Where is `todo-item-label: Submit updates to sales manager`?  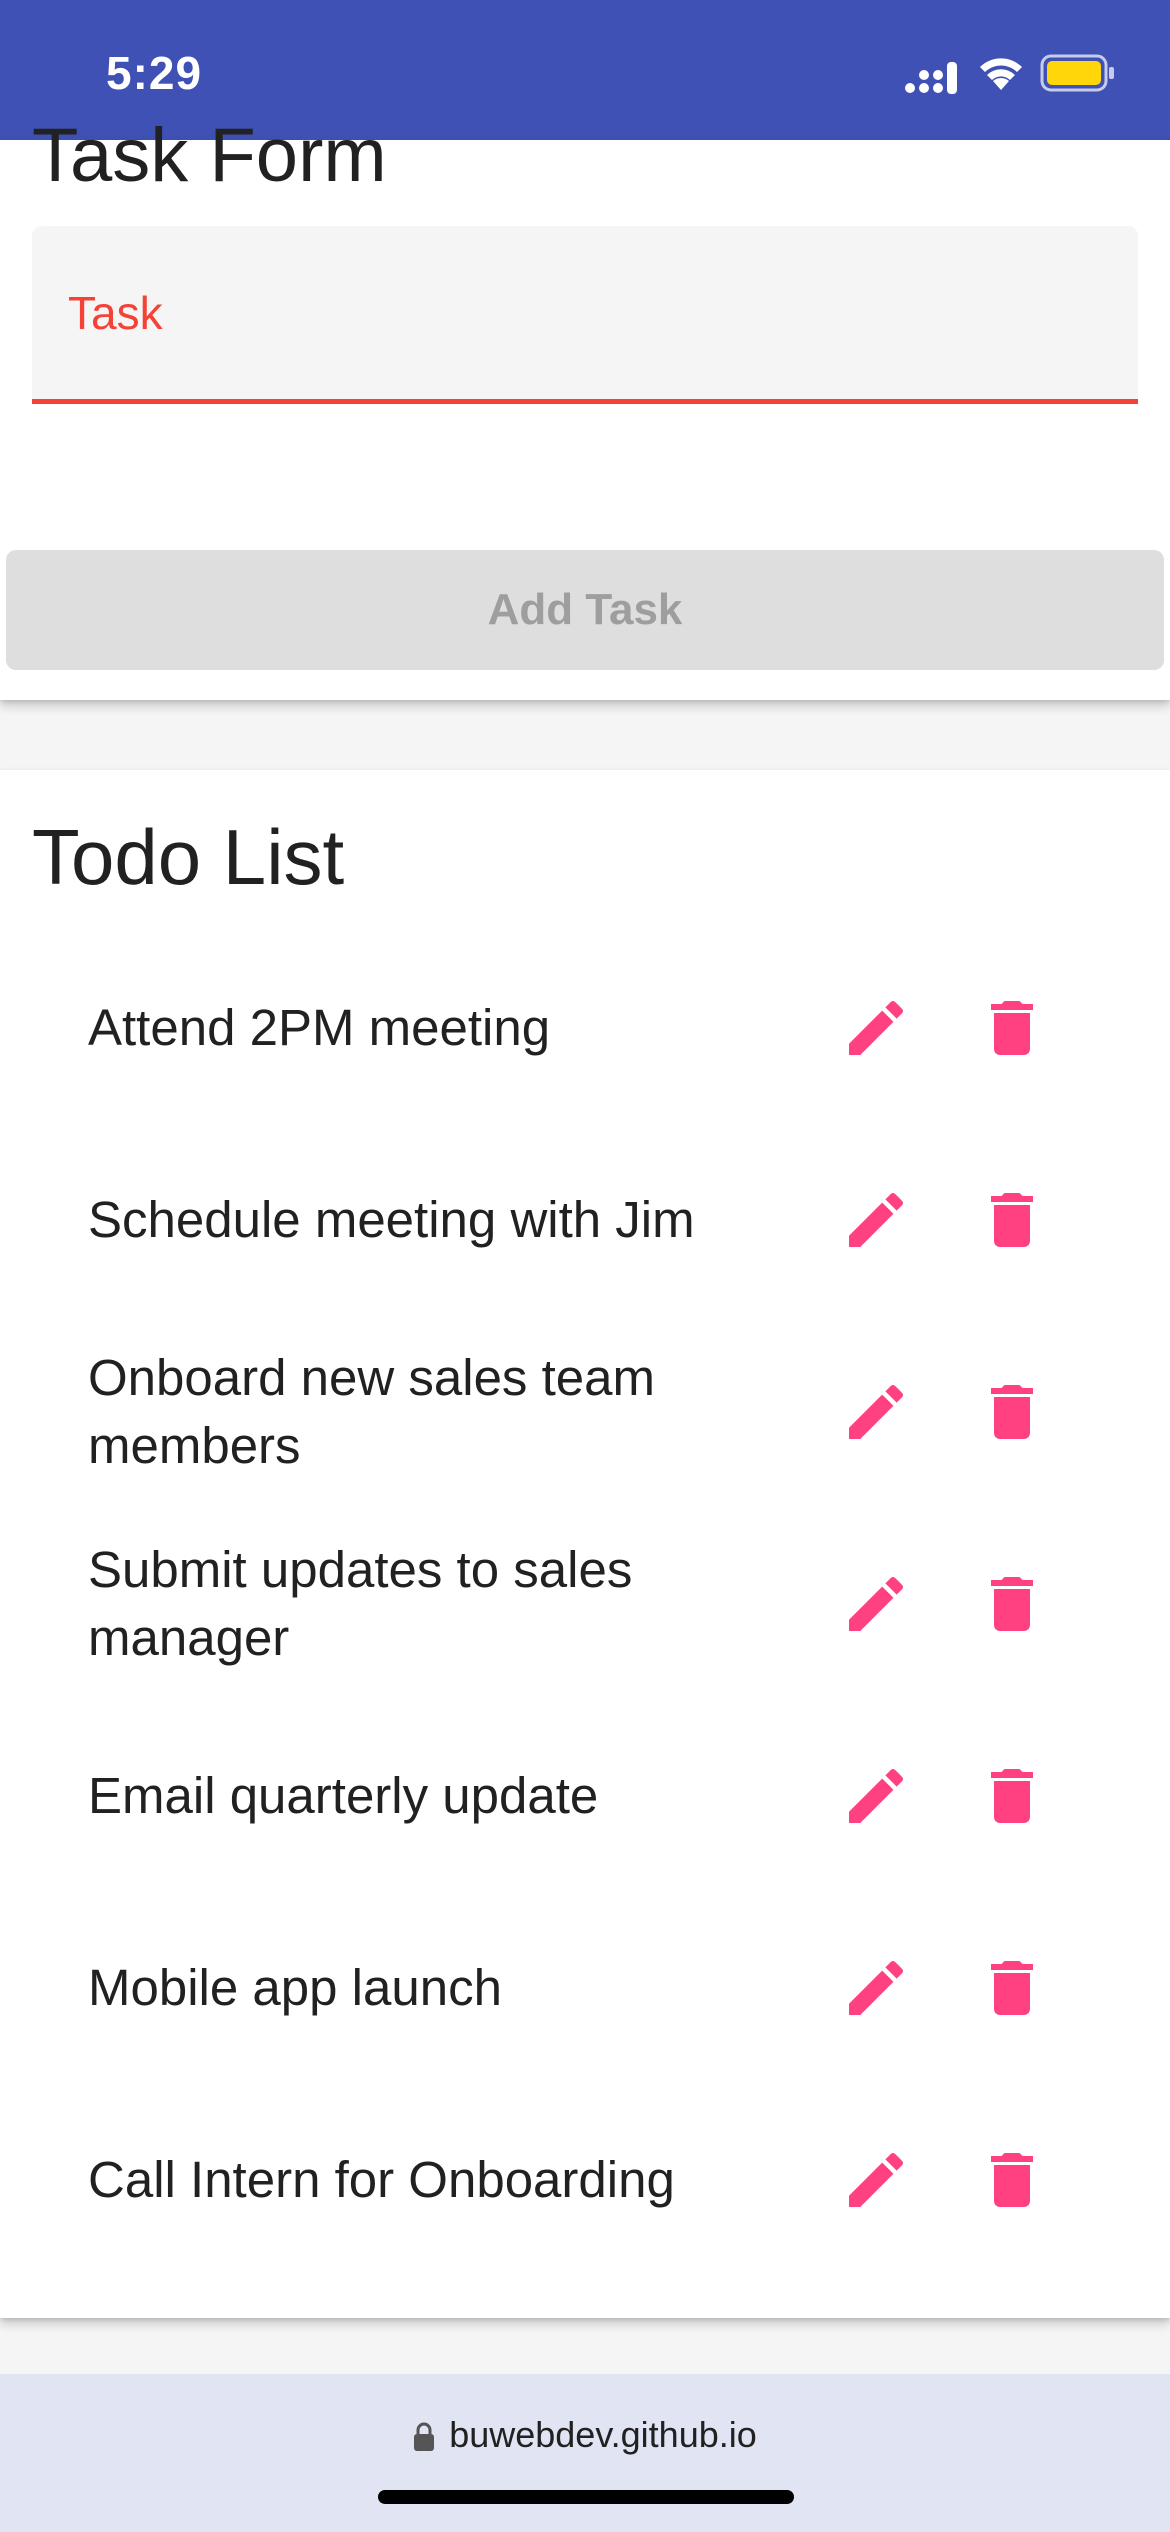 todo-item-label: Submit updates to sales manager is located at coordinates (360, 1603).